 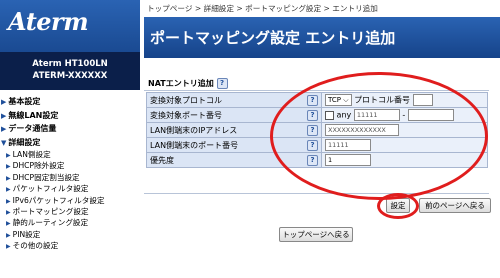 I want to click on top-page-button: トップページへ戻る, so click(x=316, y=234).